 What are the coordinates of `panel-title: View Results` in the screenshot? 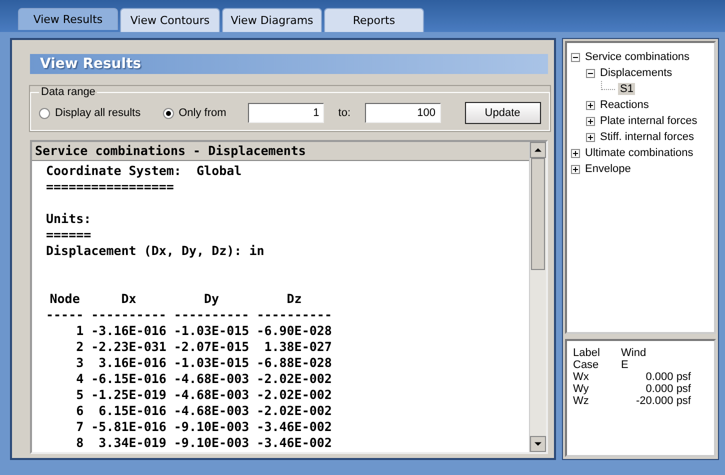 It's located at (289, 64).